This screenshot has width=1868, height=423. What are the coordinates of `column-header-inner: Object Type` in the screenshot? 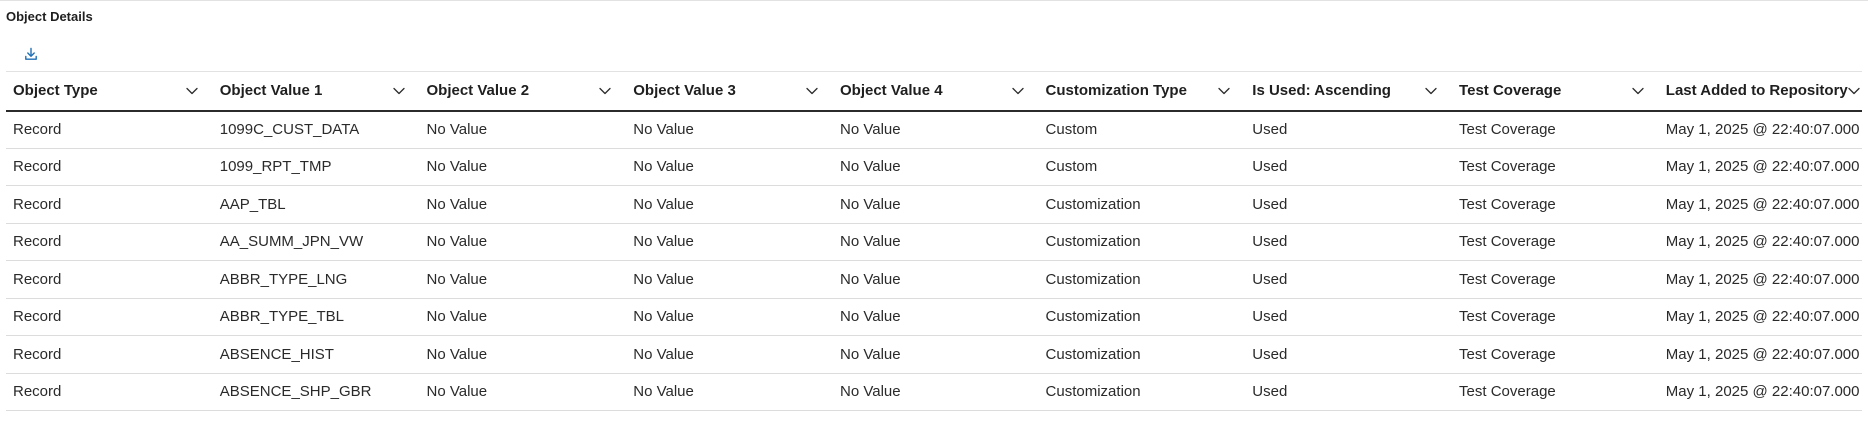 It's located at (113, 90).